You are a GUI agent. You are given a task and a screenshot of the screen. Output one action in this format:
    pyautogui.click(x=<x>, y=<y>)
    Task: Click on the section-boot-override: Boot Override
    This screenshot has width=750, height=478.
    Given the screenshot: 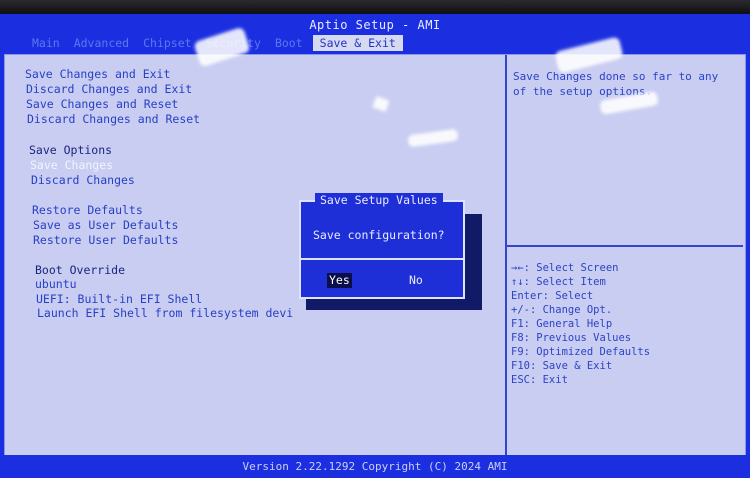 What is the action you would take?
    pyautogui.click(x=80, y=270)
    